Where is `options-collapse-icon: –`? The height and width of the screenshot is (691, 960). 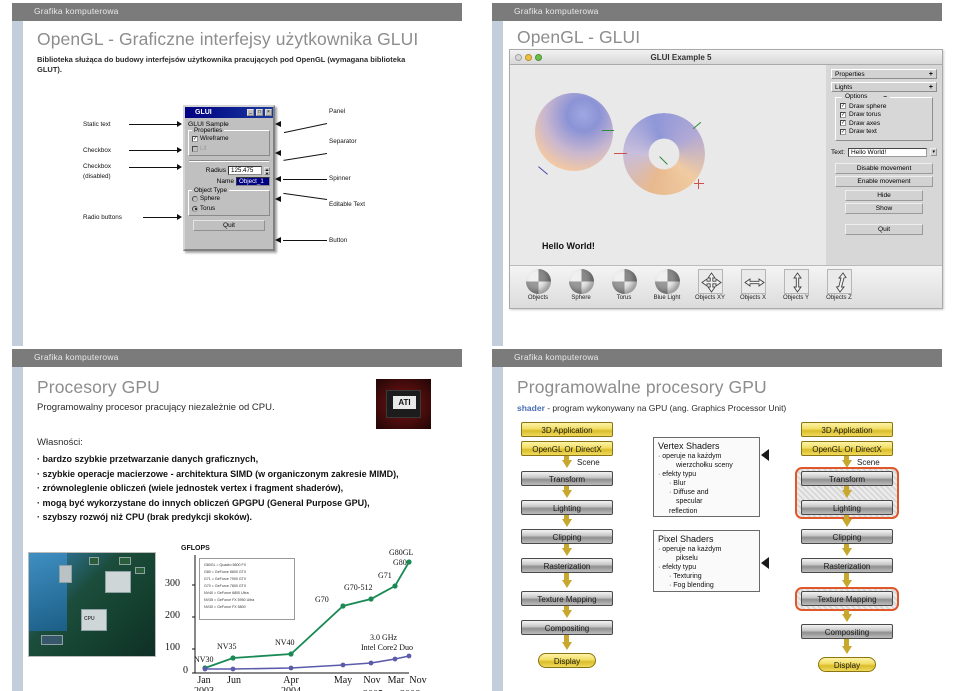 options-collapse-icon: – is located at coordinates (885, 96).